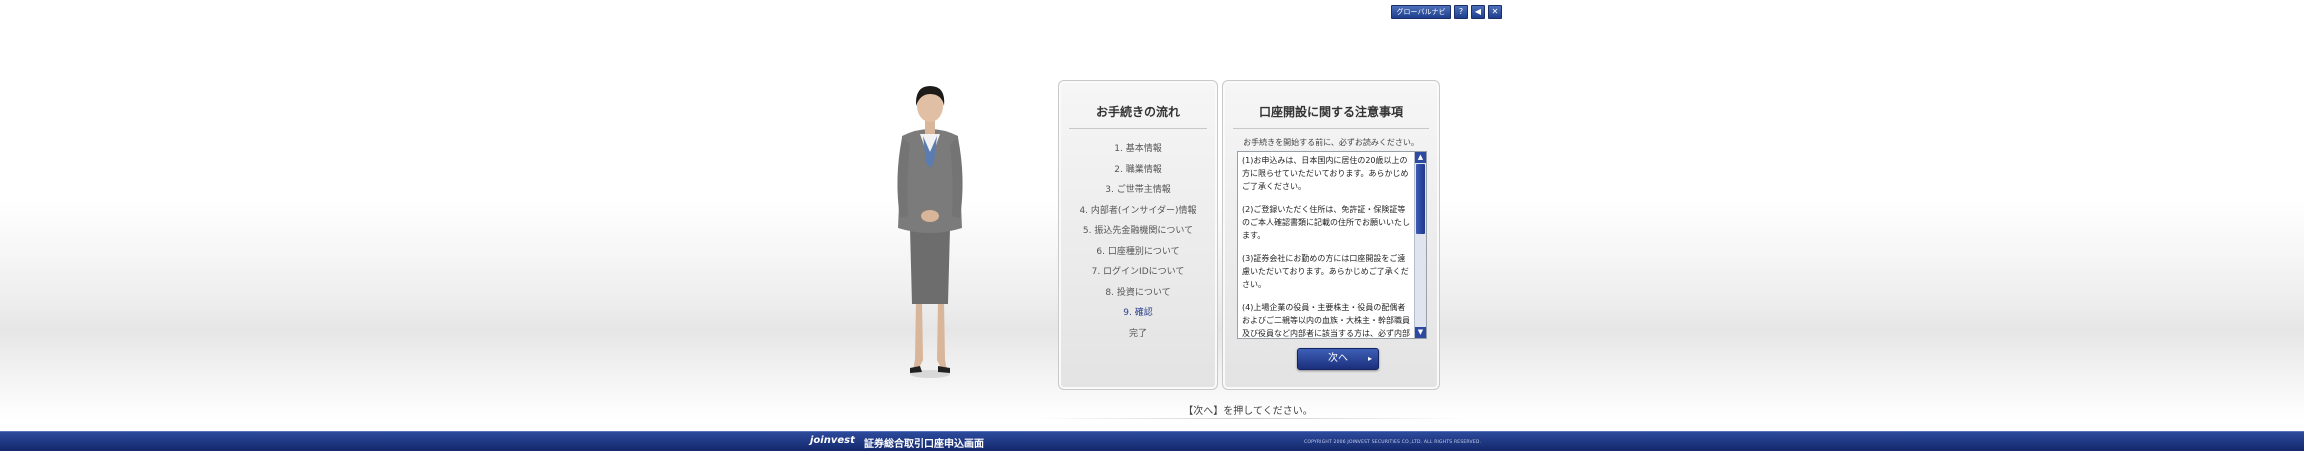  Describe the element at coordinates (1478, 12) in the screenshot. I see `back-icon: ◀` at that location.